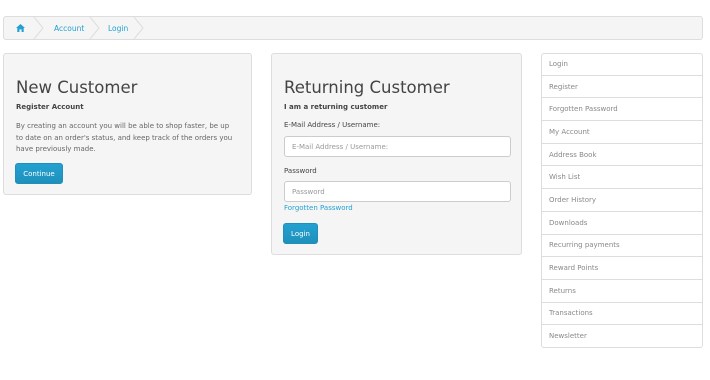 The image size is (710, 380). Describe the element at coordinates (69, 28) in the screenshot. I see `breadcrumb-account: Account` at that location.